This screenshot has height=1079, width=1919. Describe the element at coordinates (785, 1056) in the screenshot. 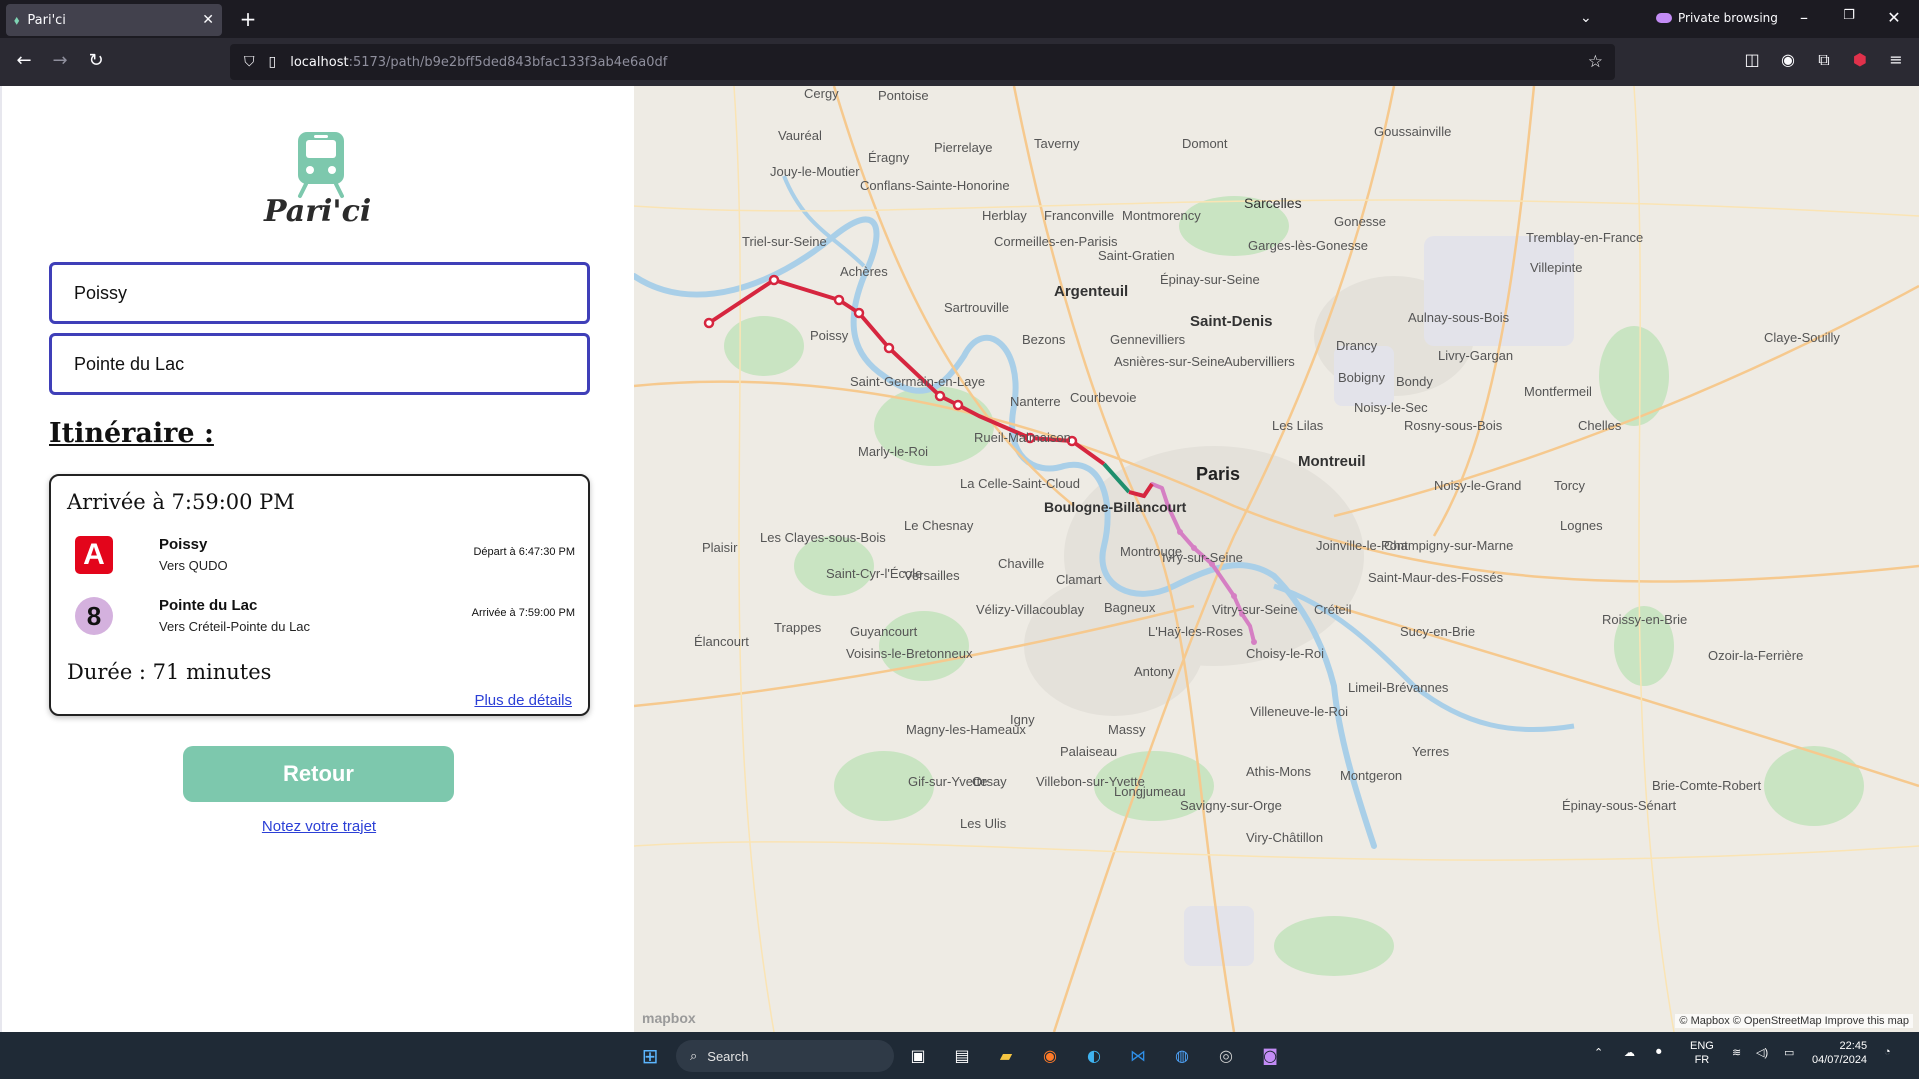

I see `taskbar-search-box: ⌕ Search` at that location.